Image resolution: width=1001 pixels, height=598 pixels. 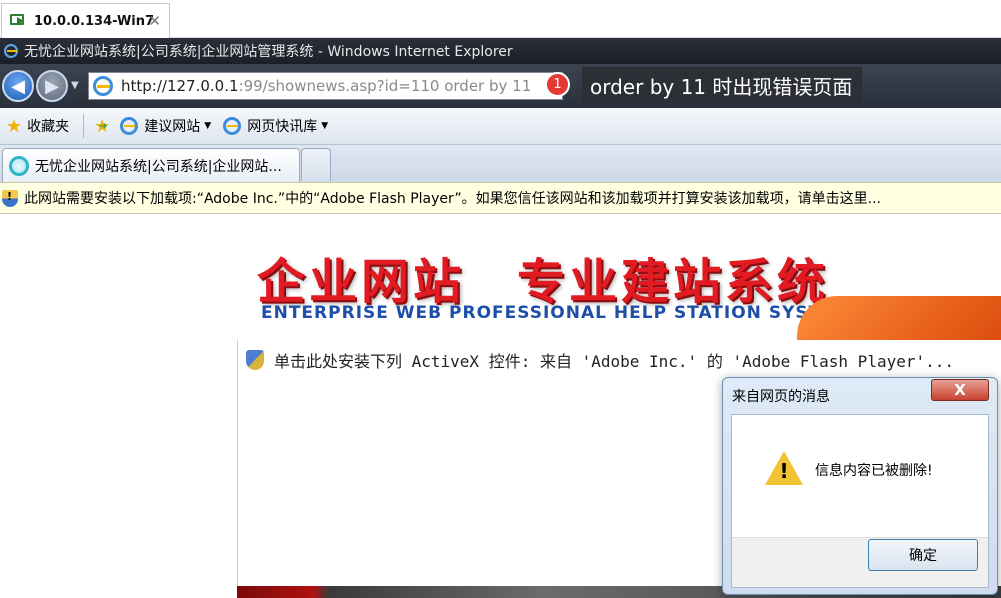 I want to click on ok-button: 确定, so click(x=923, y=555).